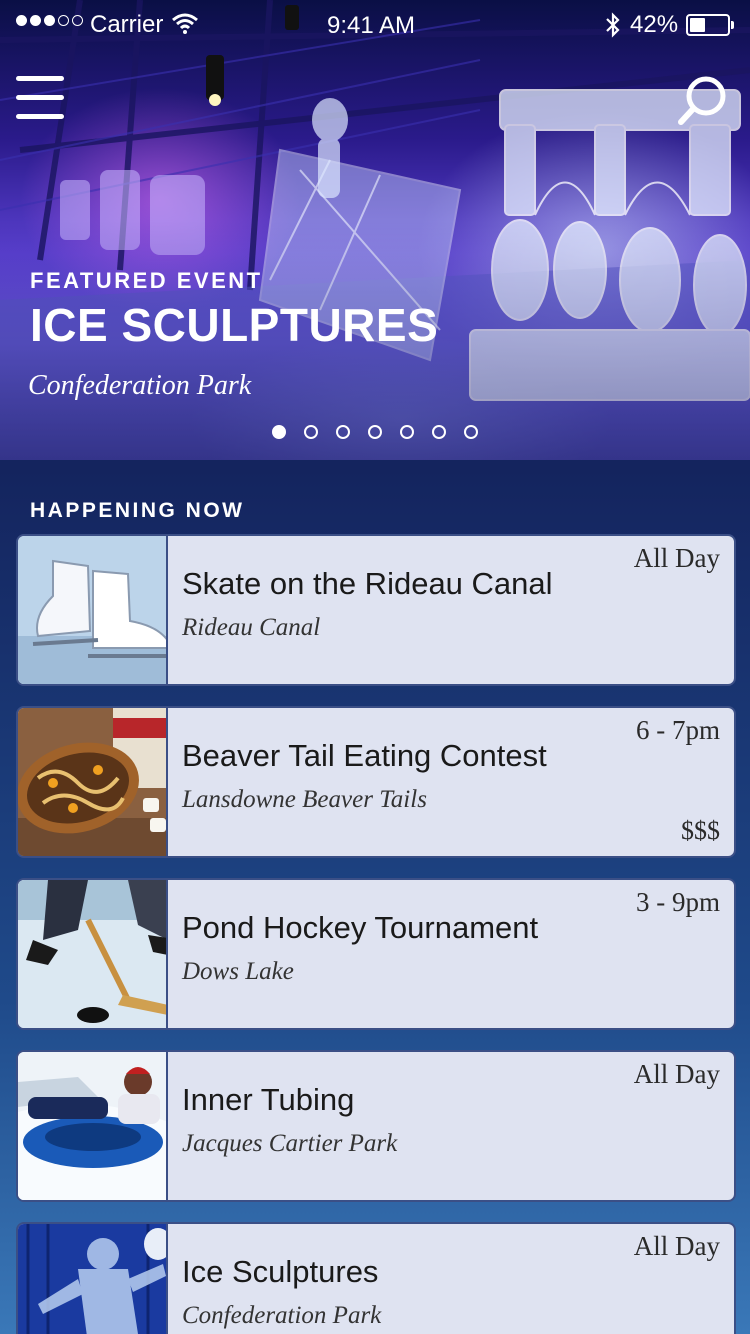 This screenshot has width=750, height=1334. Describe the element at coordinates (137, 510) in the screenshot. I see `section-heading-happening-now: HAPPENING NOW` at that location.